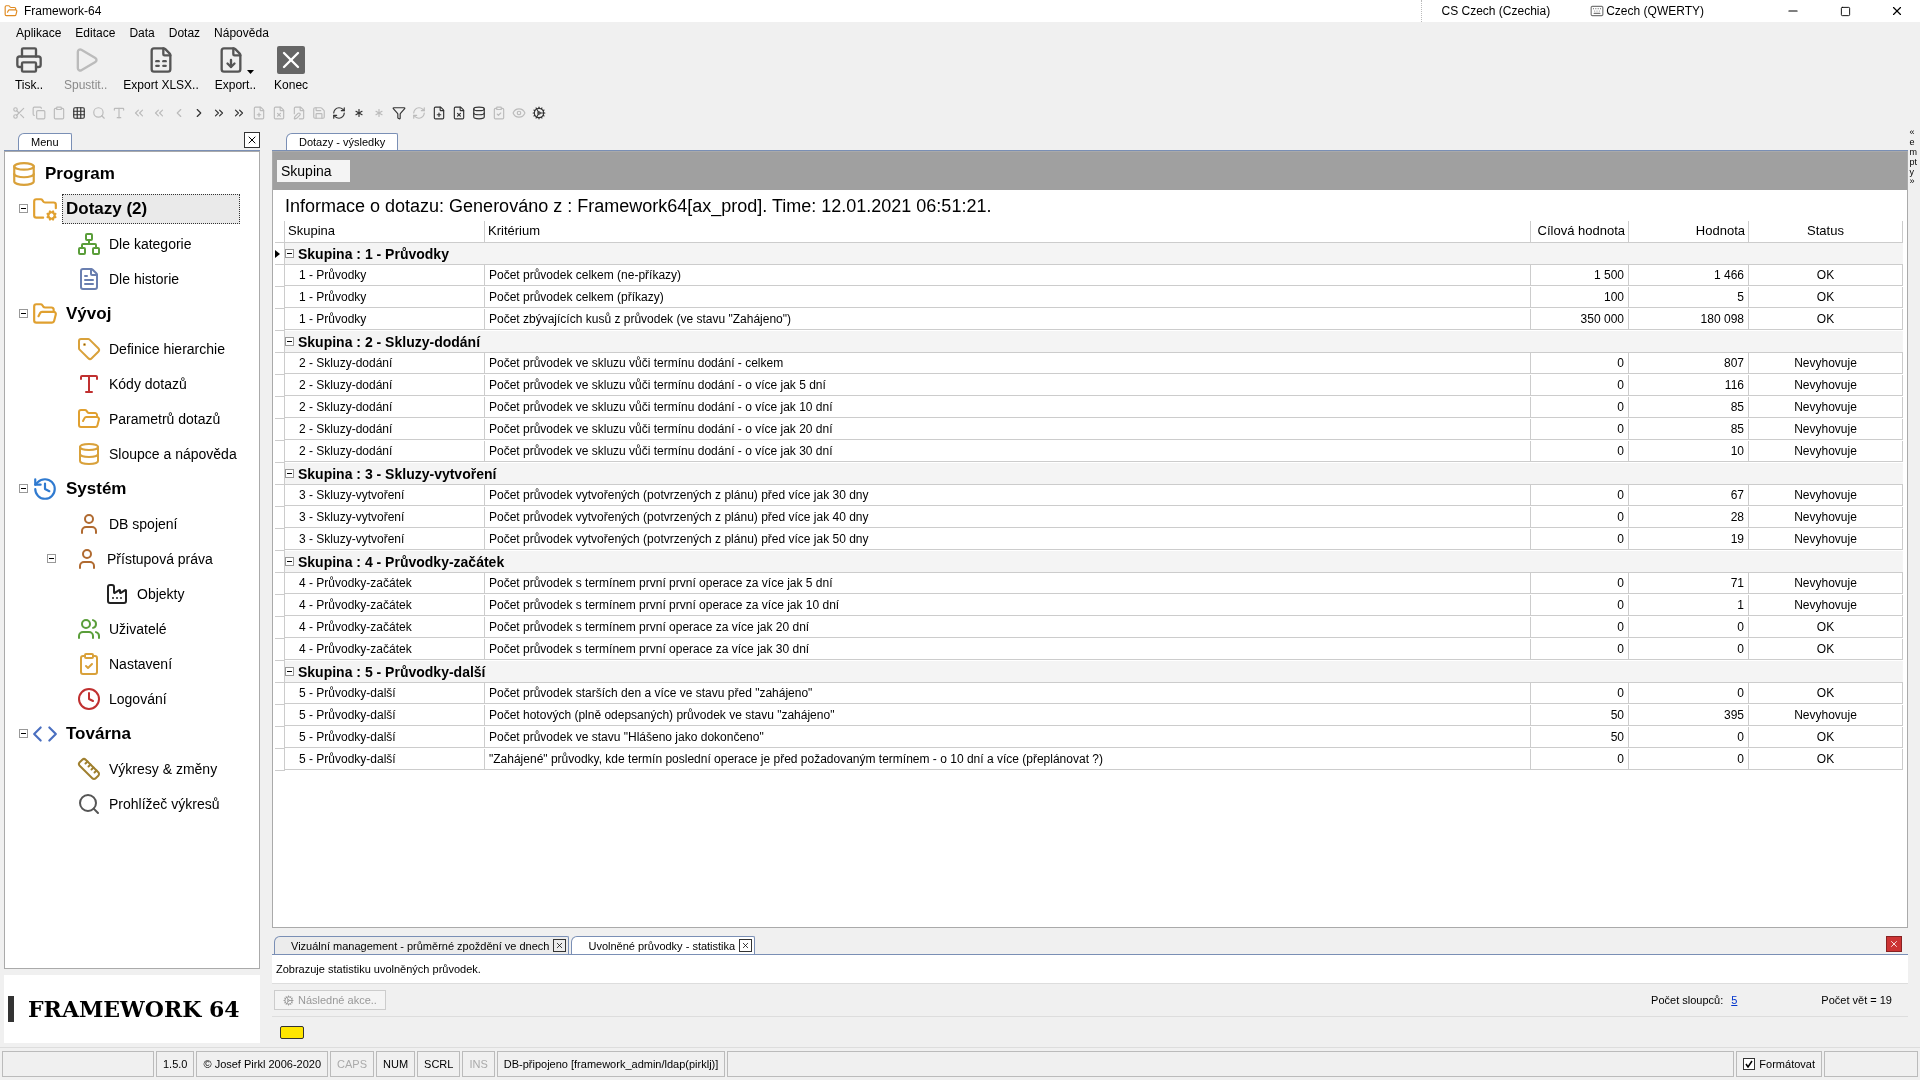 This screenshot has width=1920, height=1080. I want to click on group-chip: Skupina, so click(313, 171).